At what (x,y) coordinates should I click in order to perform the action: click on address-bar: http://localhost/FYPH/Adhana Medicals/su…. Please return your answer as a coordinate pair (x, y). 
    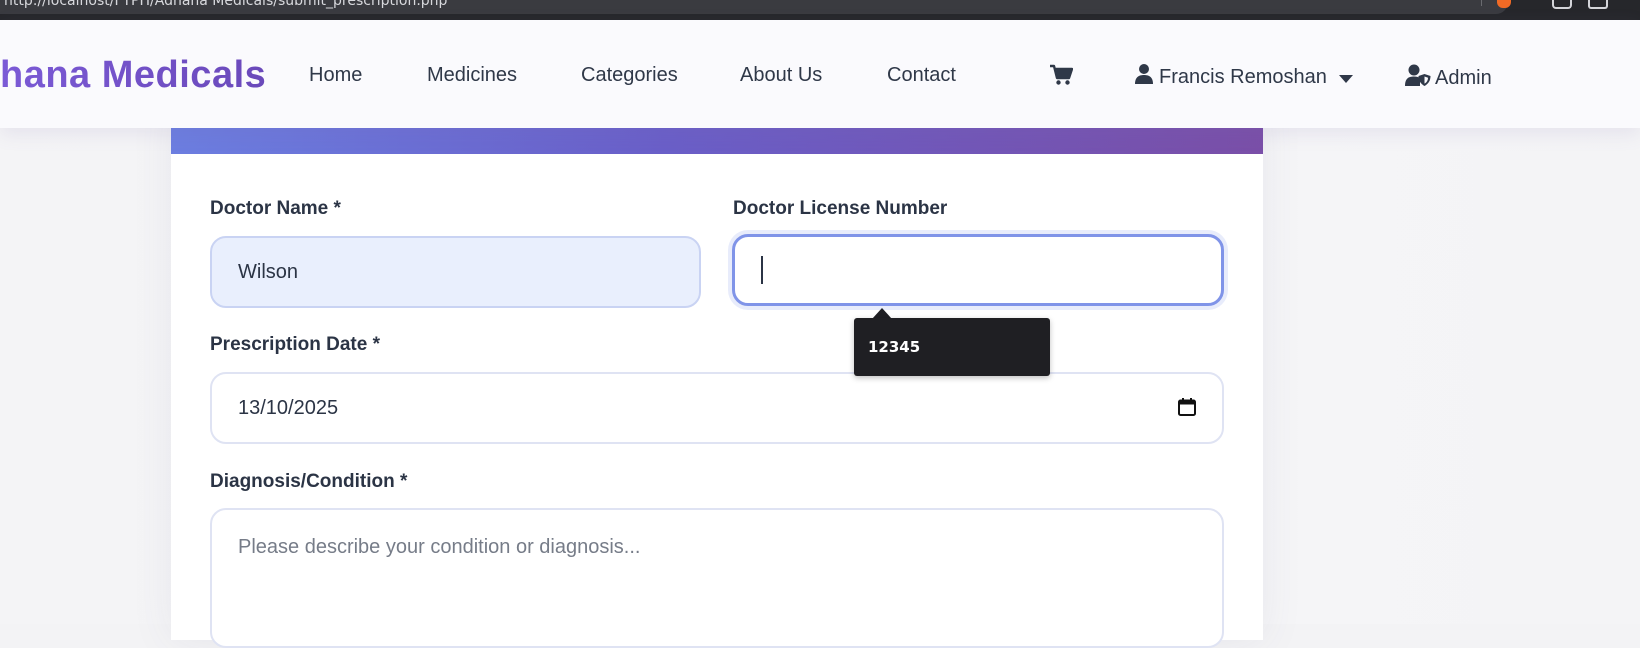
    Looking at the image, I should click on (754, 7).